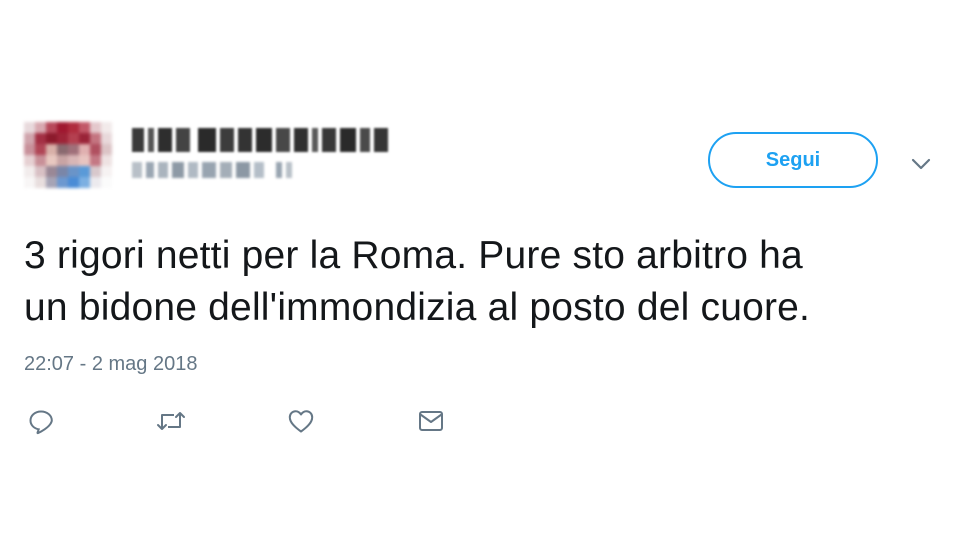 This screenshot has height=544, width=978. I want to click on envelope-icon, so click(431, 421).